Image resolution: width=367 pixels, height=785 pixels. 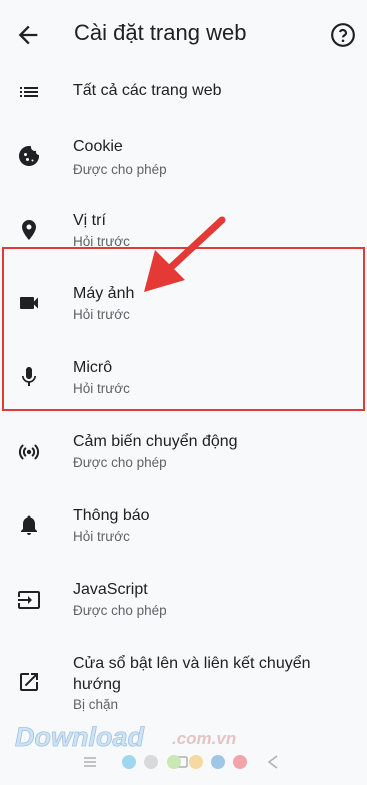 What do you see at coordinates (183, 600) in the screenshot?
I see `list-item-javascript: JavaScript Được cho phép` at bounding box center [183, 600].